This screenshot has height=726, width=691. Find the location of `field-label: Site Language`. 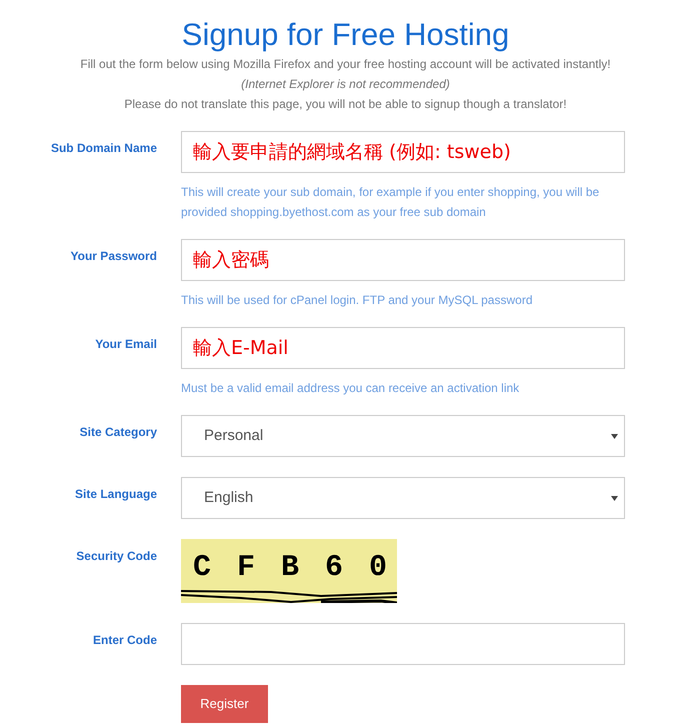

field-label: Site Language is located at coordinates (115, 494).